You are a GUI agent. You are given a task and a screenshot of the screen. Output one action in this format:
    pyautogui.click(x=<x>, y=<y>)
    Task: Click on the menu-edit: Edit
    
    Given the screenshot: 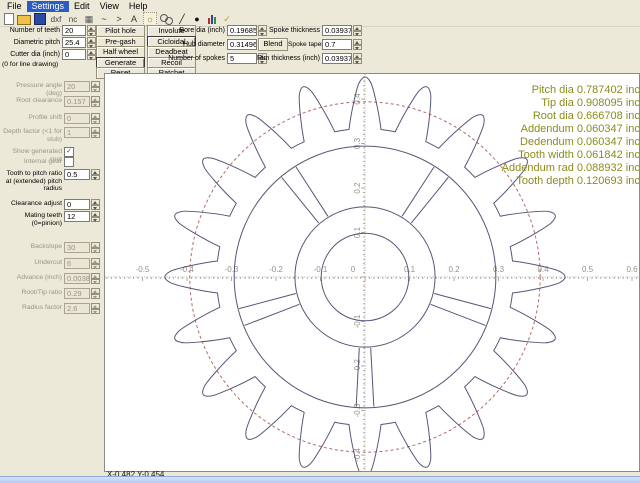 What is the action you would take?
    pyautogui.click(x=82, y=6)
    